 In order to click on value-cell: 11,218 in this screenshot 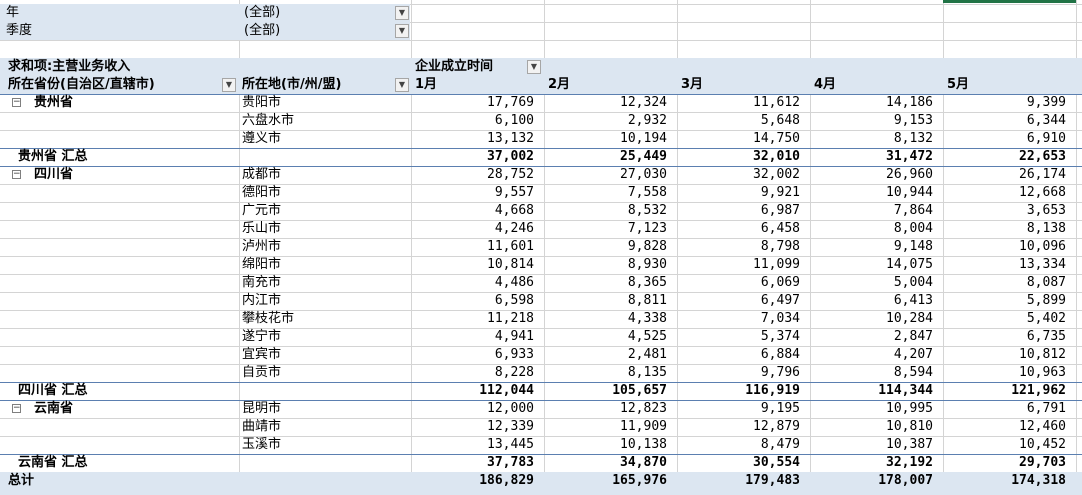, I will do `click(472, 319)`.